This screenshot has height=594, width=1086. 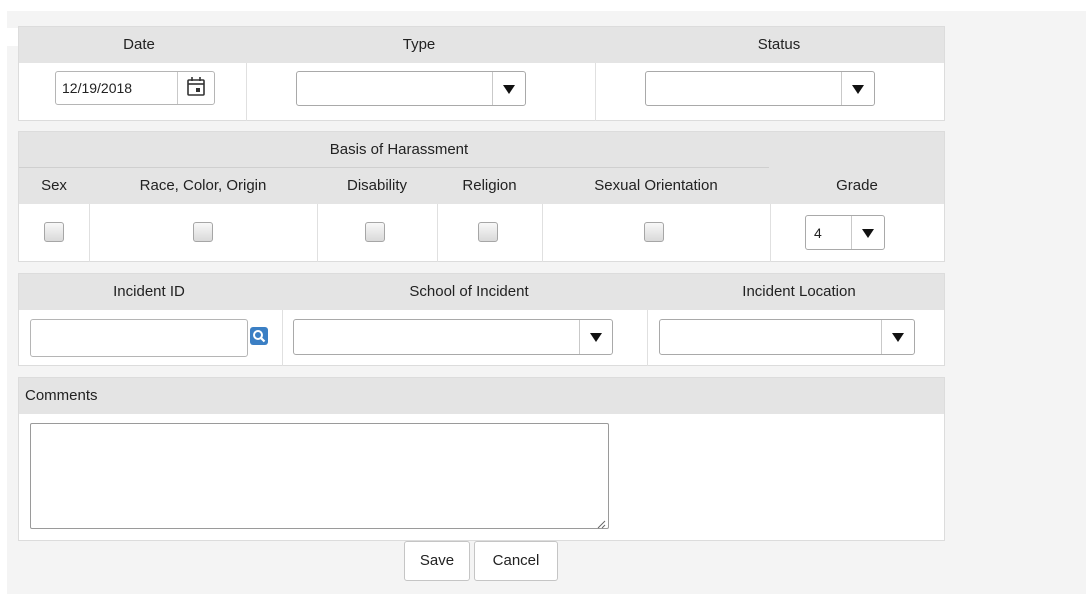 What do you see at coordinates (787, 337) in the screenshot?
I see `incident-location-select` at bounding box center [787, 337].